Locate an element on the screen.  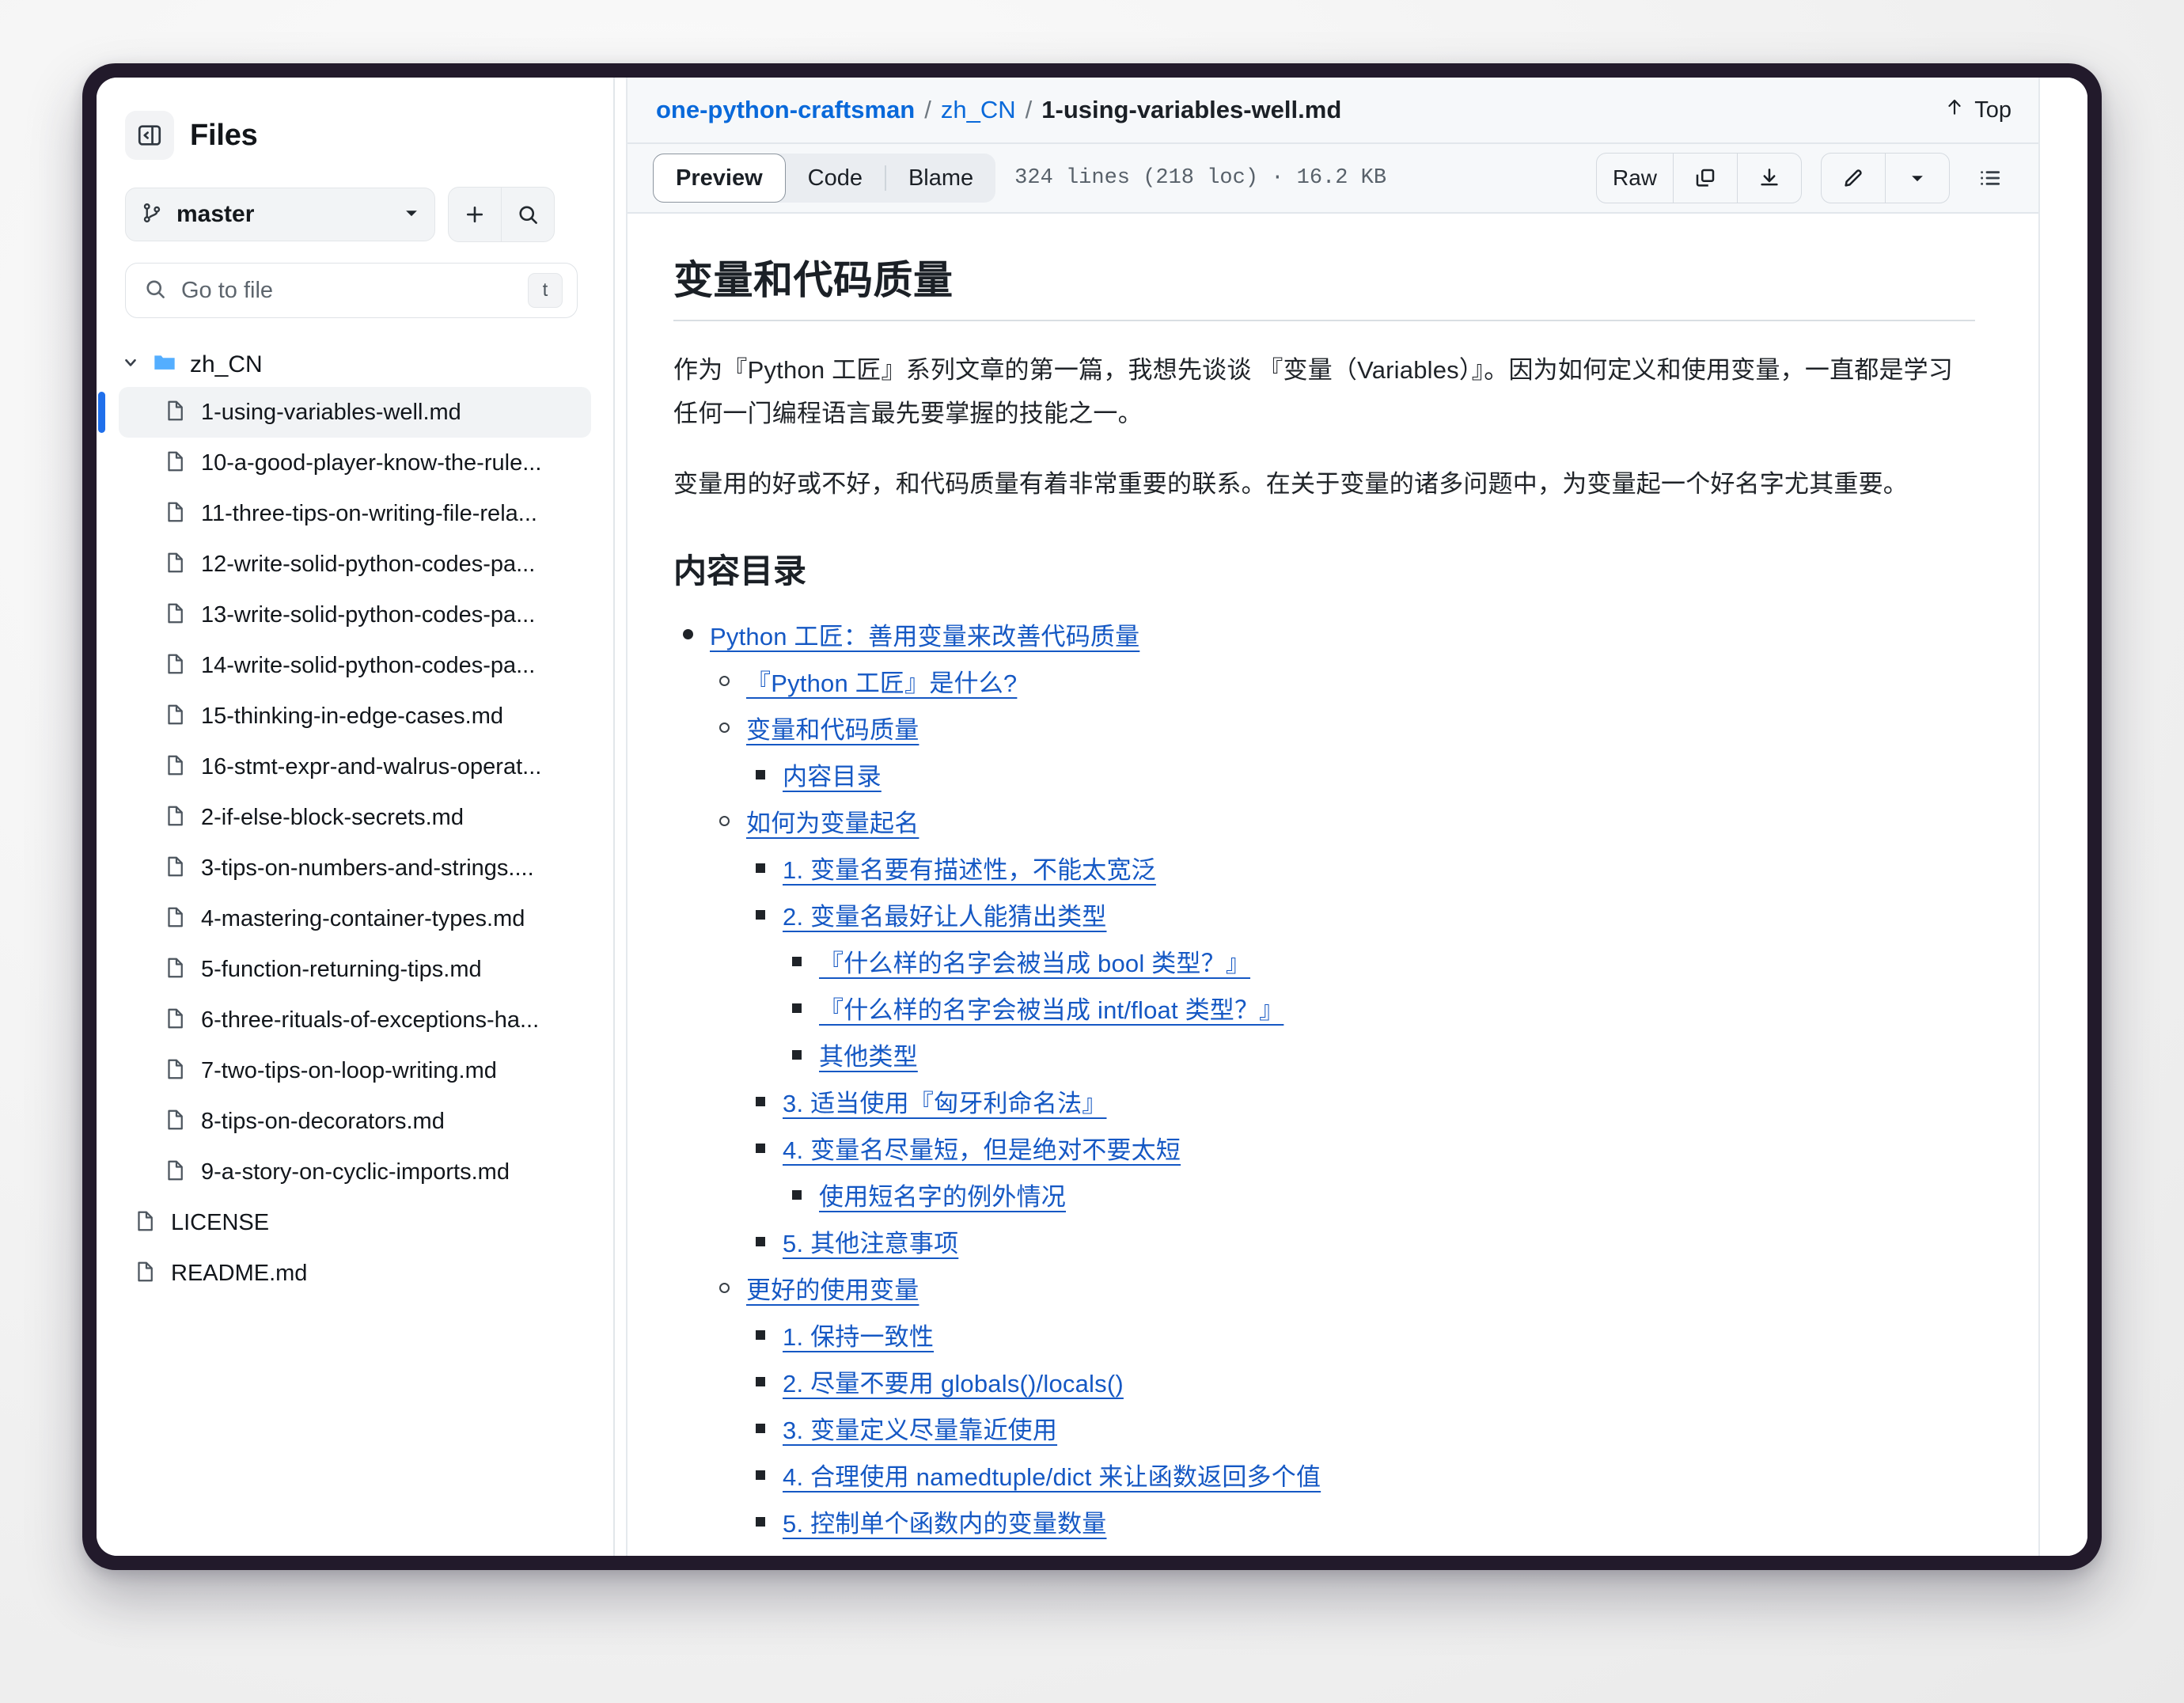
toc-link: 5. 控制单个函数内的变量数量 is located at coordinates (944, 1524).